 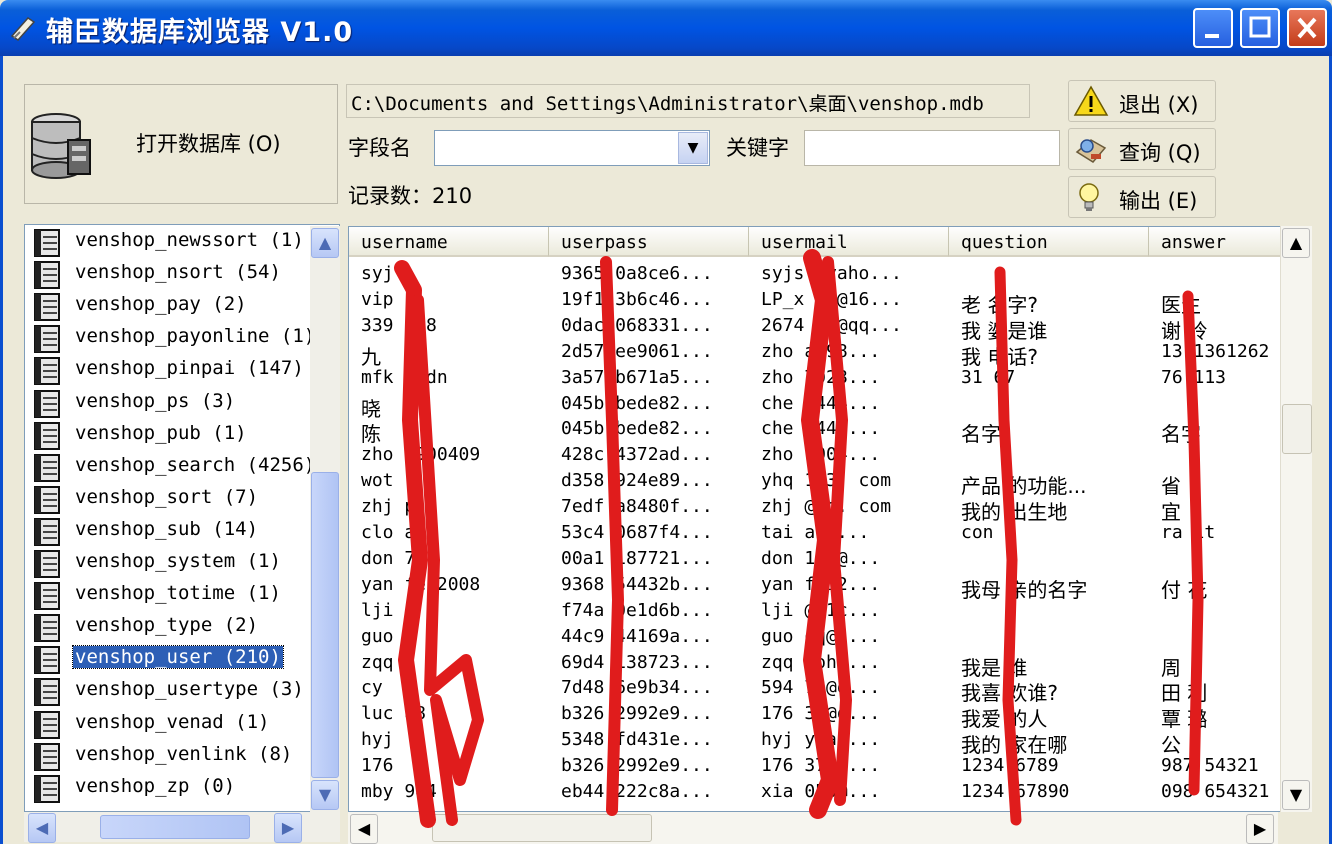 I want to click on table-list-item: venshop_totime (1), so click(x=176, y=596).